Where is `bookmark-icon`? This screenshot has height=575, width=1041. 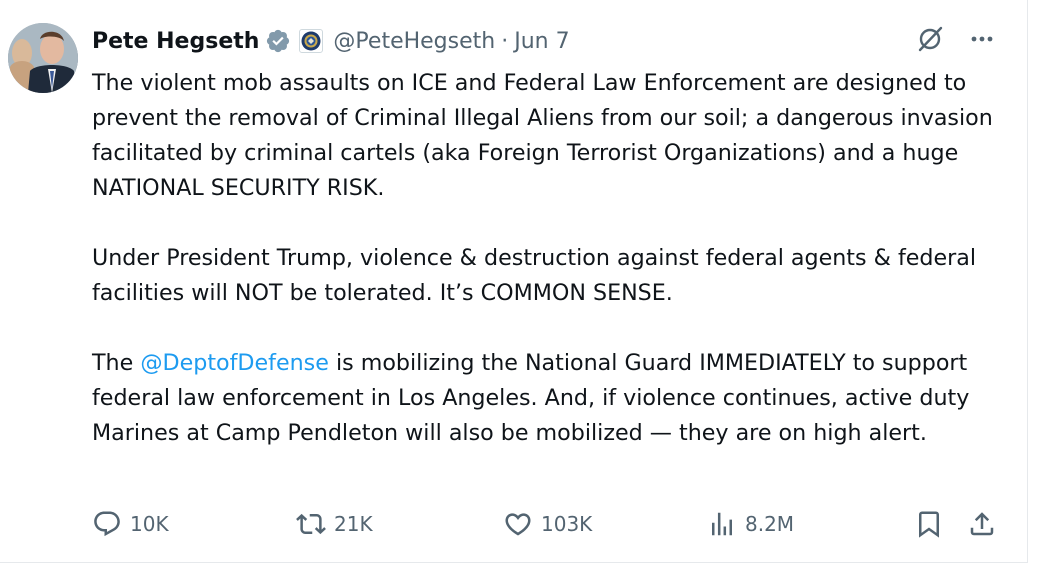 bookmark-icon is located at coordinates (929, 524).